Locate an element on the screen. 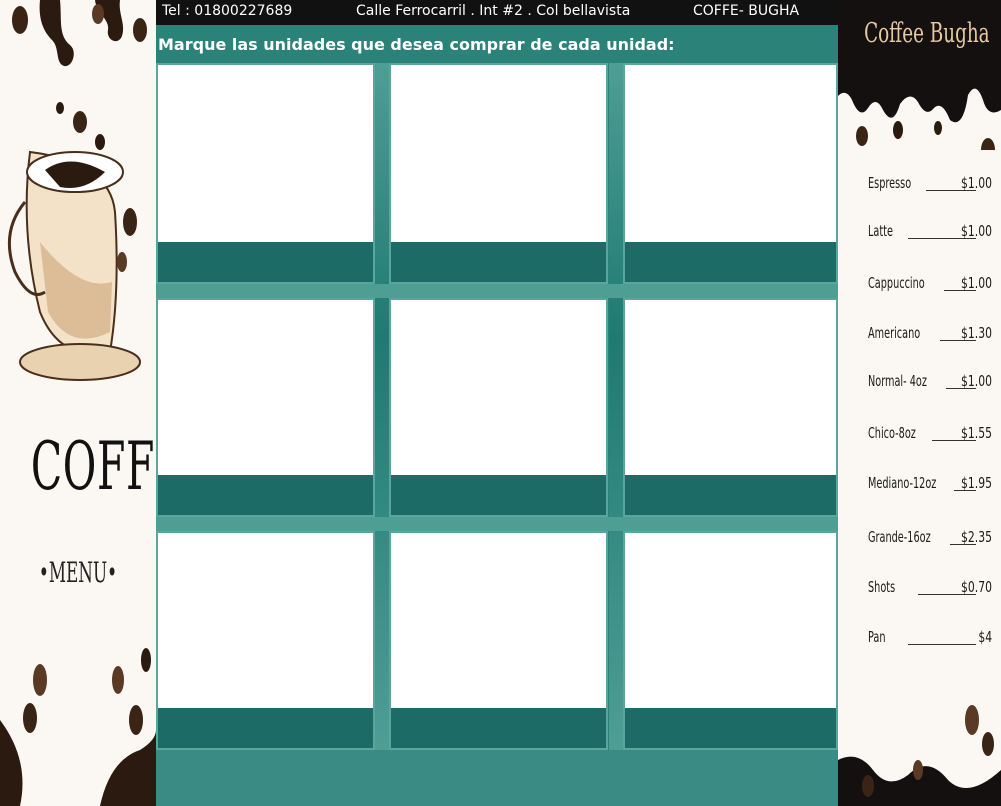 Image resolution: width=1001 pixels, height=806 pixels. menu-item: Normal- 4oz $1.00 is located at coordinates (930, 380).